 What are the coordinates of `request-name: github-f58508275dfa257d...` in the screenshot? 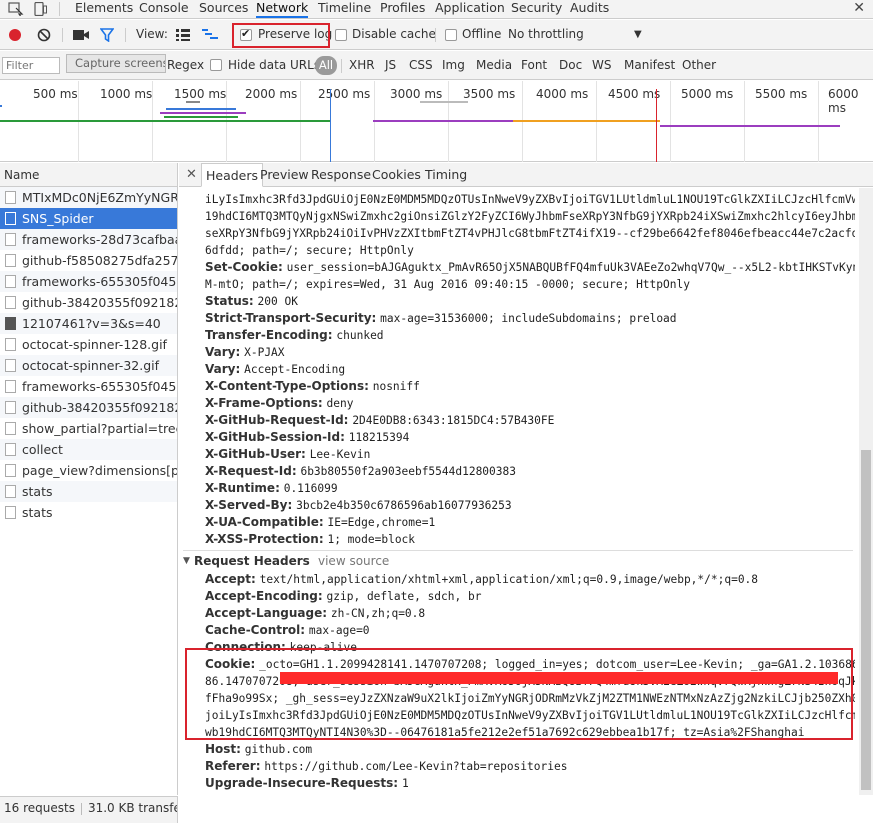 It's located at (99, 260).